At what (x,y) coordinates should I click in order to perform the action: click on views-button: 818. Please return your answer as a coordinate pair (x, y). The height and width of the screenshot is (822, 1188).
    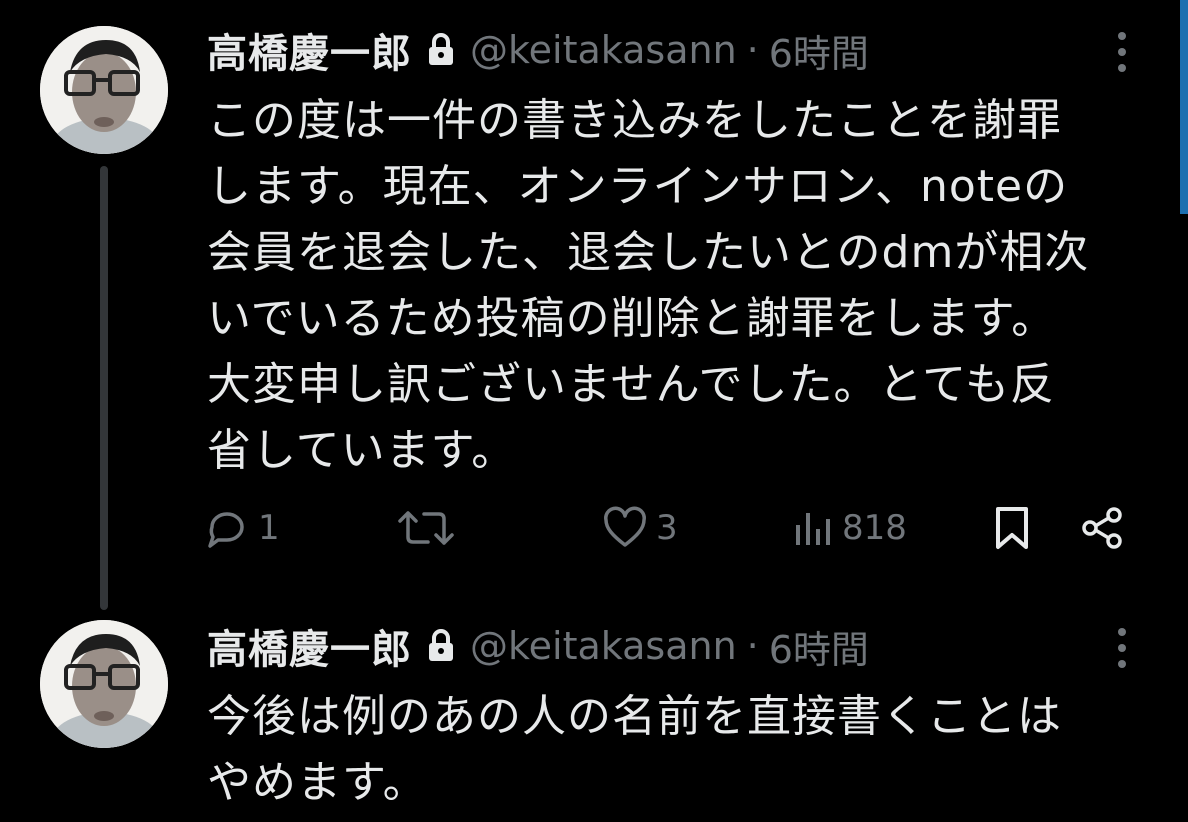
    Looking at the image, I should click on (850, 528).